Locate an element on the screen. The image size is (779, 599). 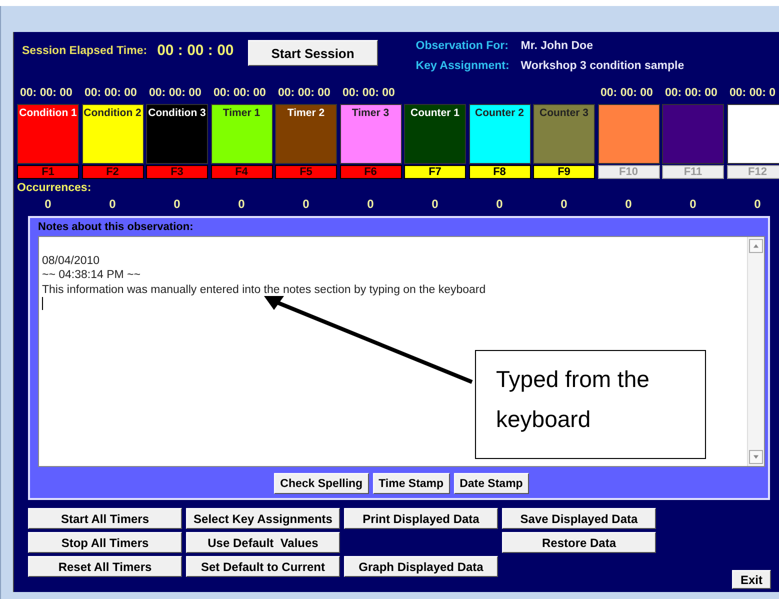
function-key-label: F7 is located at coordinates (435, 172).